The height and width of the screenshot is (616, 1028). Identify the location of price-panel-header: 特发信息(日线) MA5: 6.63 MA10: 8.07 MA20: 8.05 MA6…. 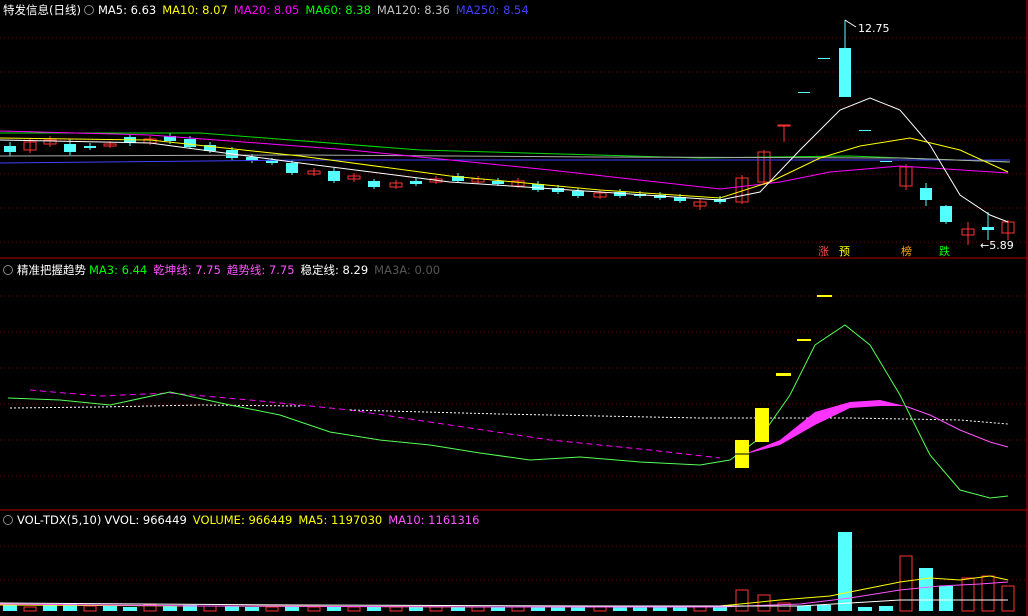
(272, 10).